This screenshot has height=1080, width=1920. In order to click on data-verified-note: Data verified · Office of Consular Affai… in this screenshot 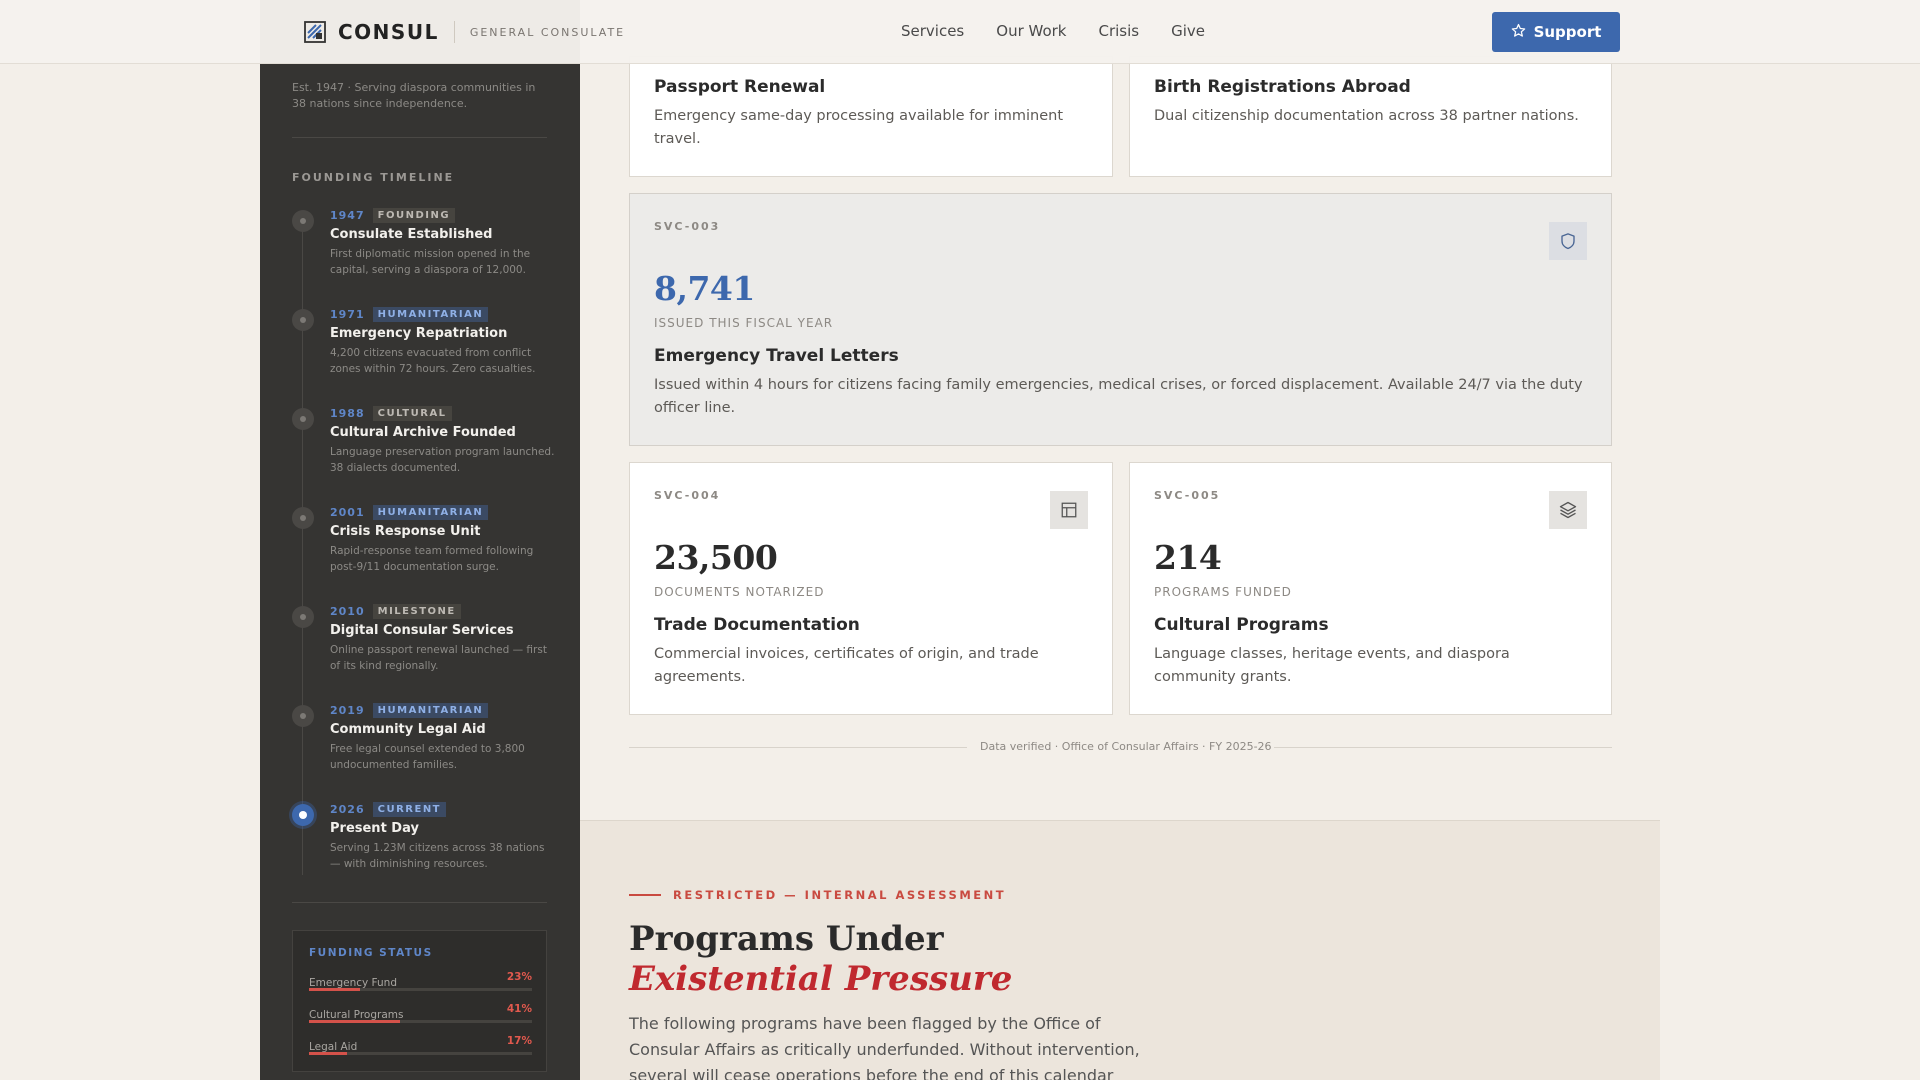, I will do `click(1126, 746)`.